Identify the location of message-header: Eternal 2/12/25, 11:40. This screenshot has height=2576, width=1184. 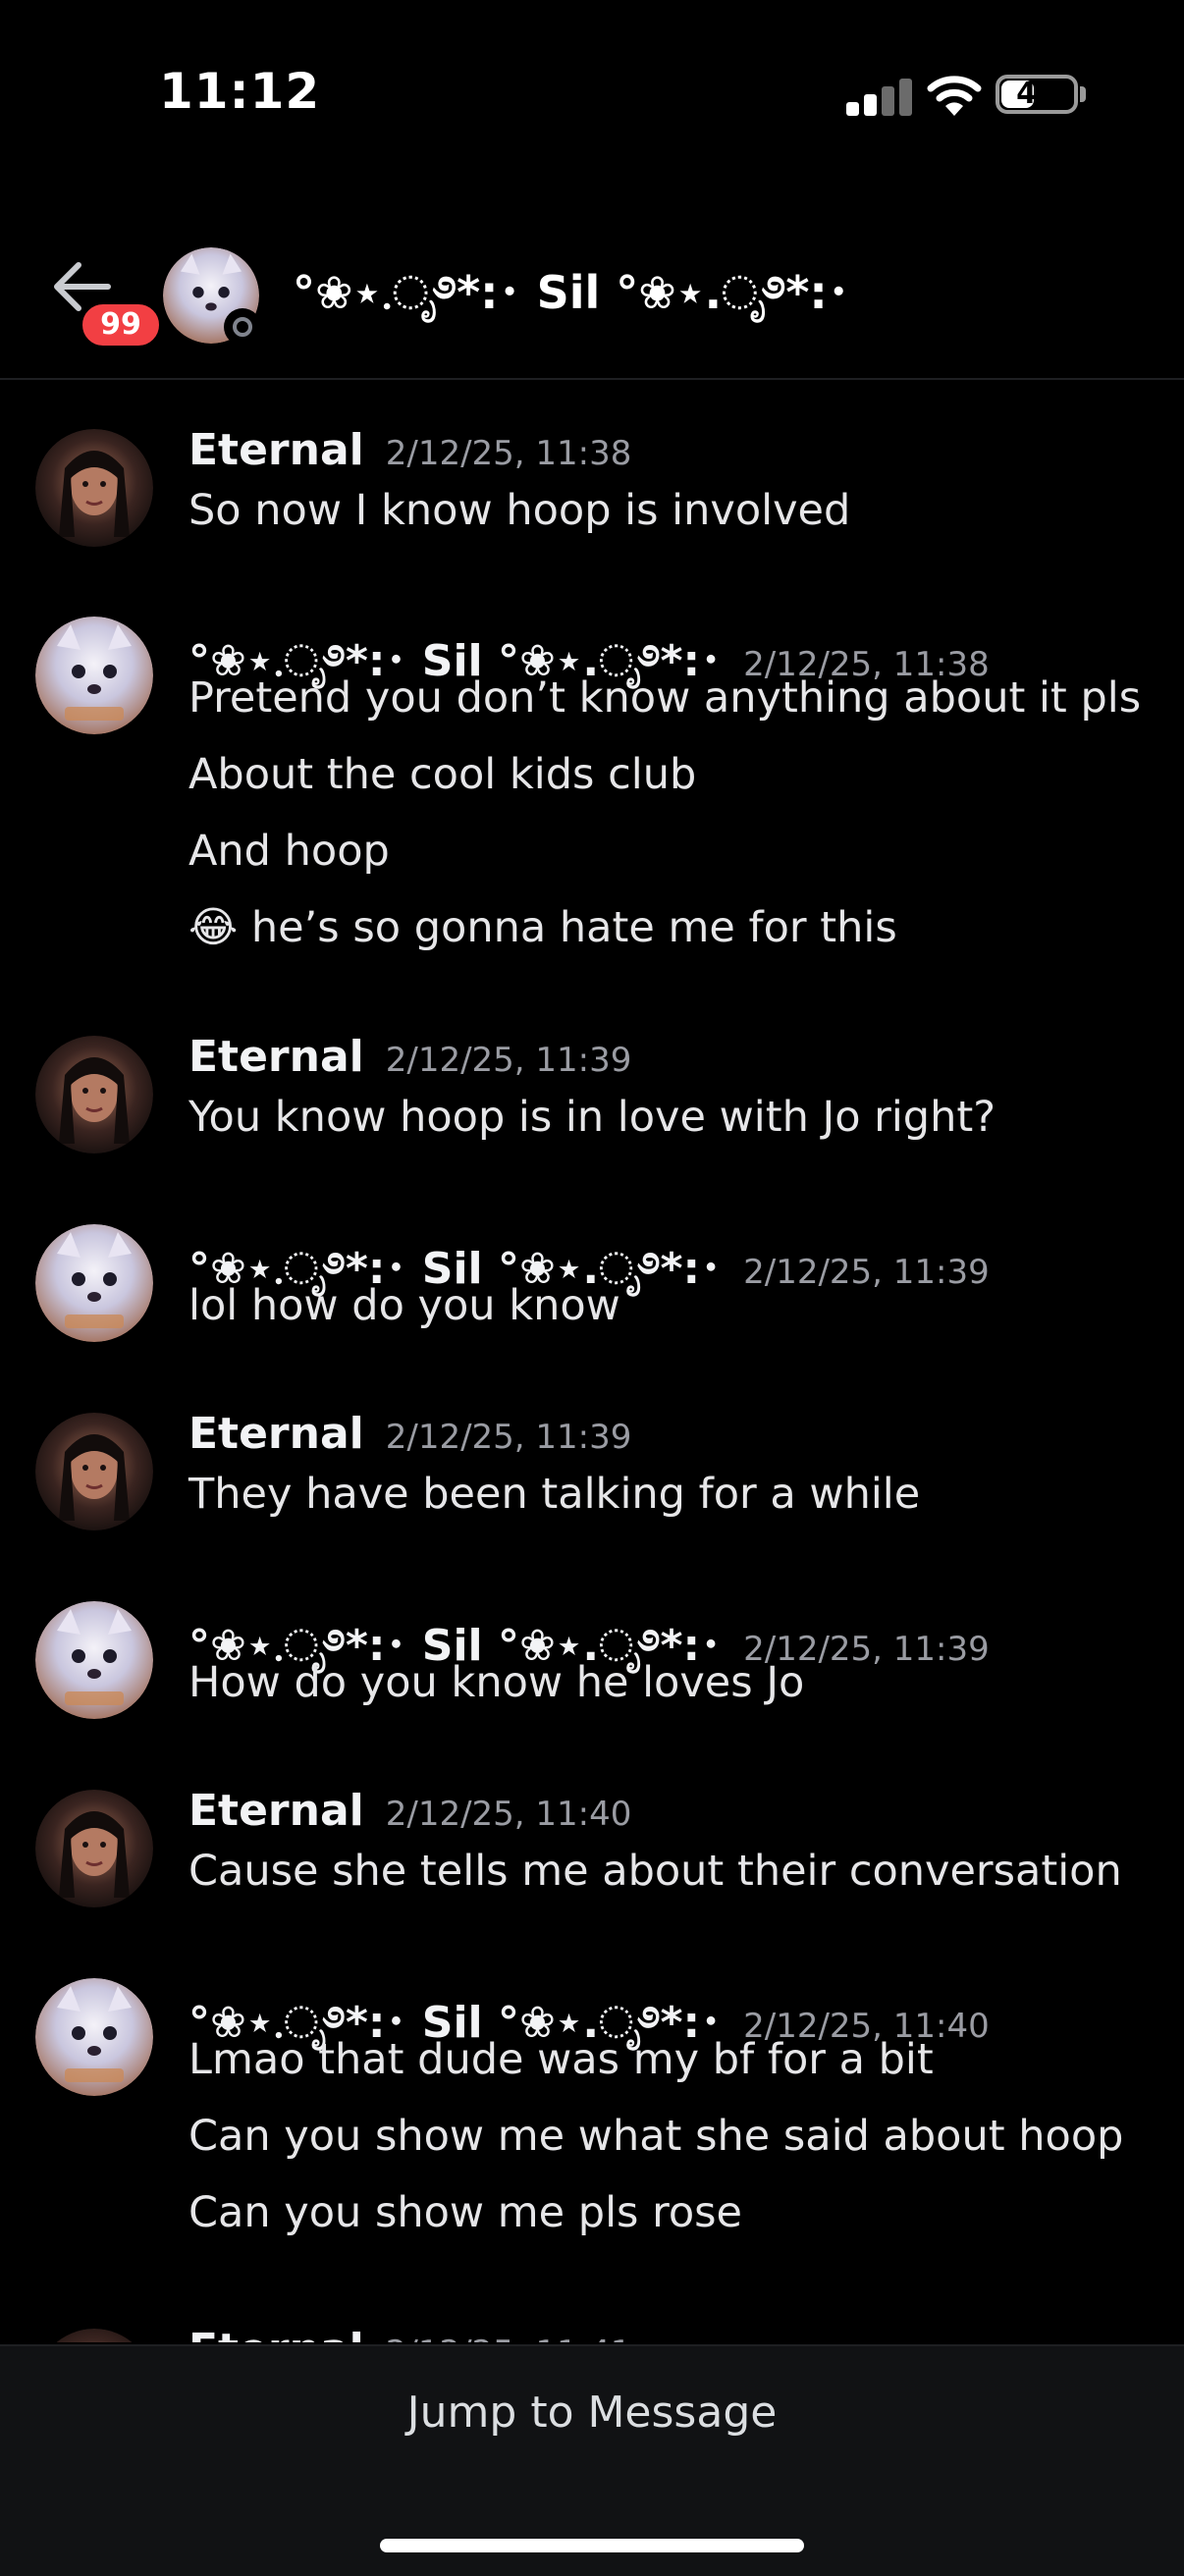
(409, 1811).